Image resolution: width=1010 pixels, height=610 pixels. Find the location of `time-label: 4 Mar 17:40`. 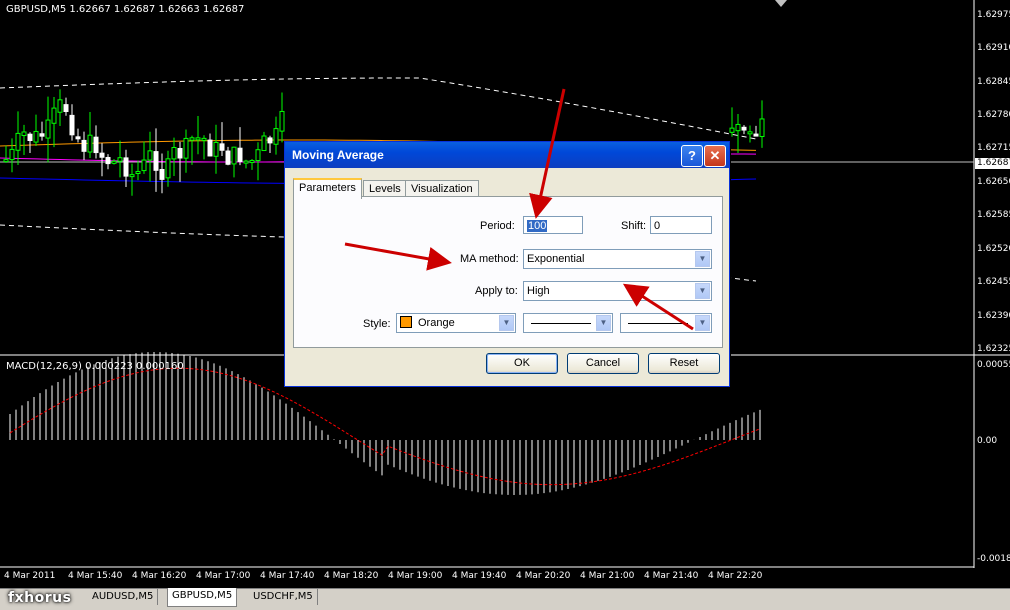

time-label: 4 Mar 17:40 is located at coordinates (287, 576).